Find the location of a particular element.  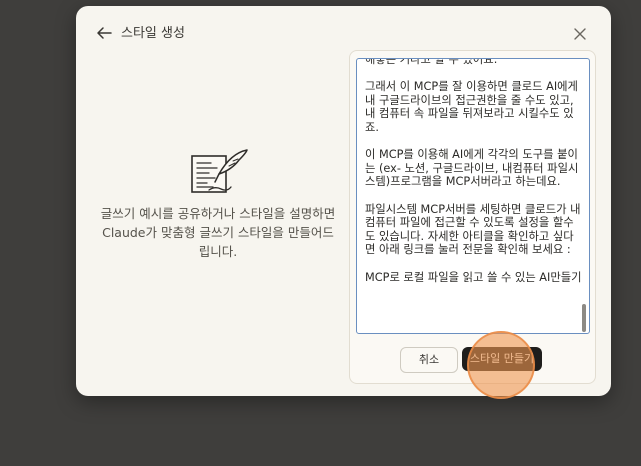

document-quill-icon is located at coordinates (219, 171).